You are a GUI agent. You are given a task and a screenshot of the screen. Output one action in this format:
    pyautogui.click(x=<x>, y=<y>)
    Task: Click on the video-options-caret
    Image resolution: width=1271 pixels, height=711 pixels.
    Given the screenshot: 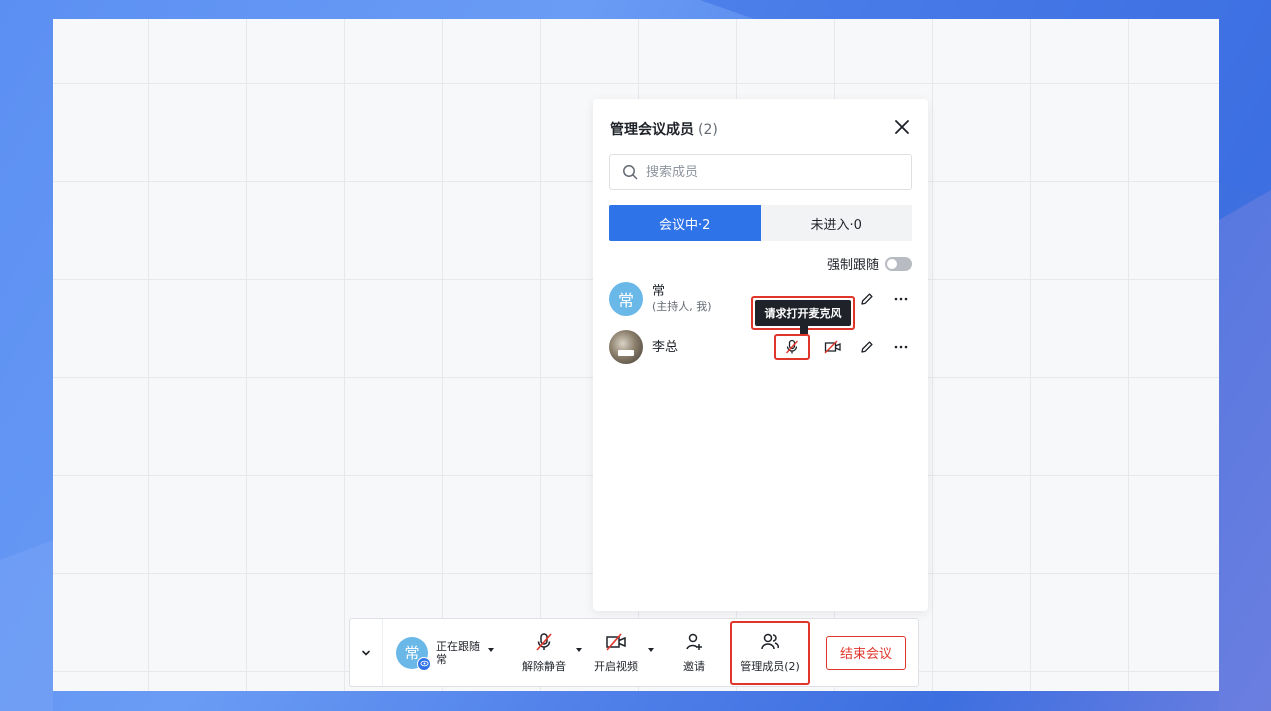 What is the action you would take?
    pyautogui.click(x=651, y=649)
    